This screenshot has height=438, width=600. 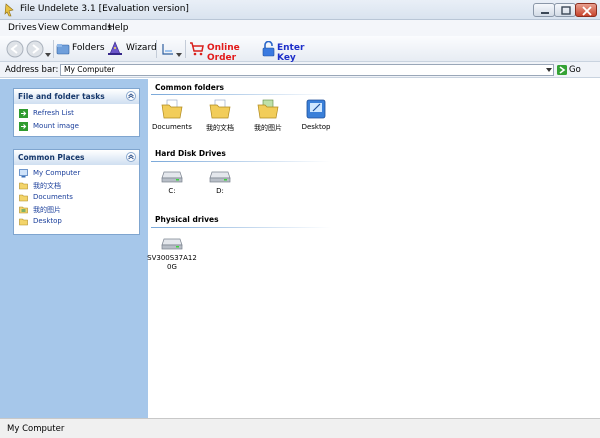 I want to click on section-physical-drives-title: Physical drives, so click(x=187, y=219).